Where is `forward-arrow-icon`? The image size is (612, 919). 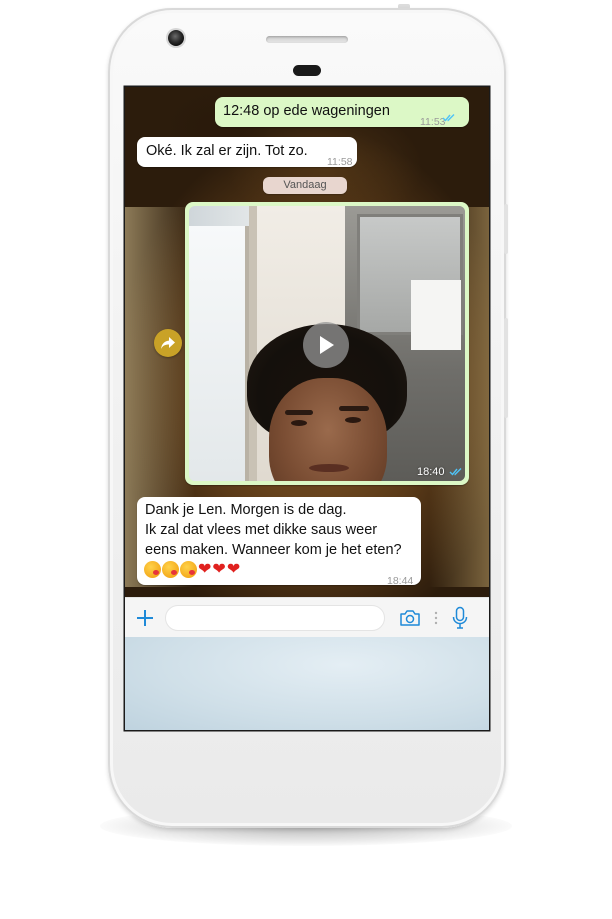
forward-arrow-icon is located at coordinates (168, 343).